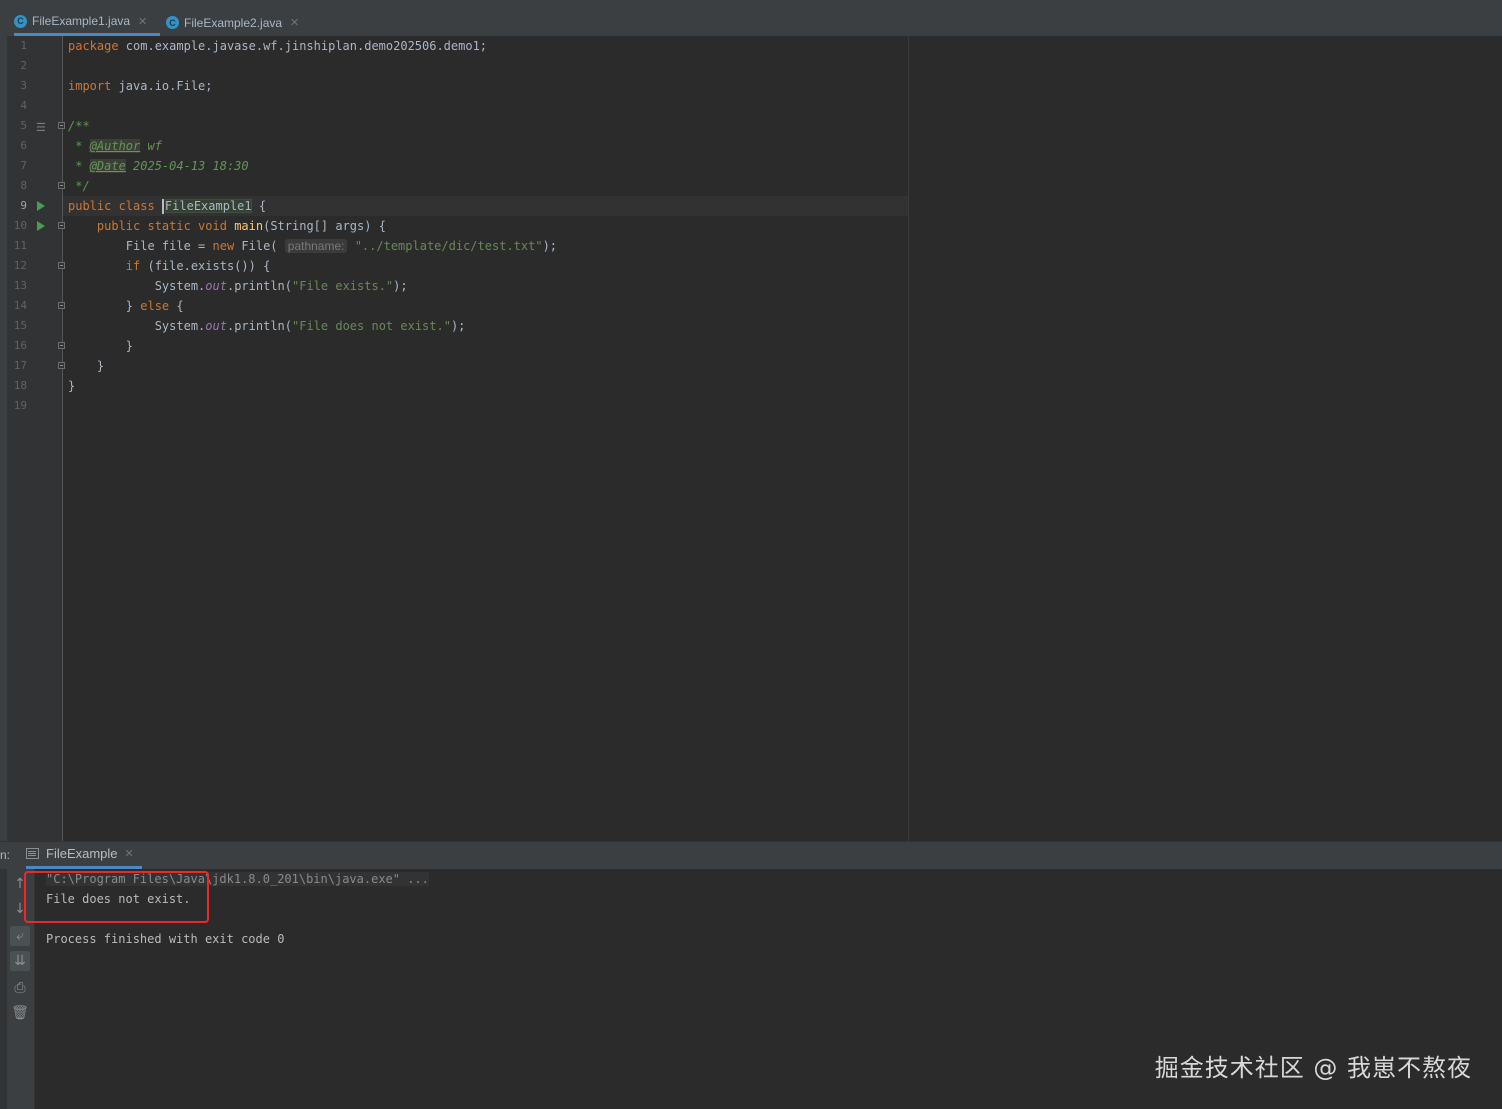 This screenshot has height=1109, width=1502. Describe the element at coordinates (20, 325) in the screenshot. I see `line-number: 15` at that location.